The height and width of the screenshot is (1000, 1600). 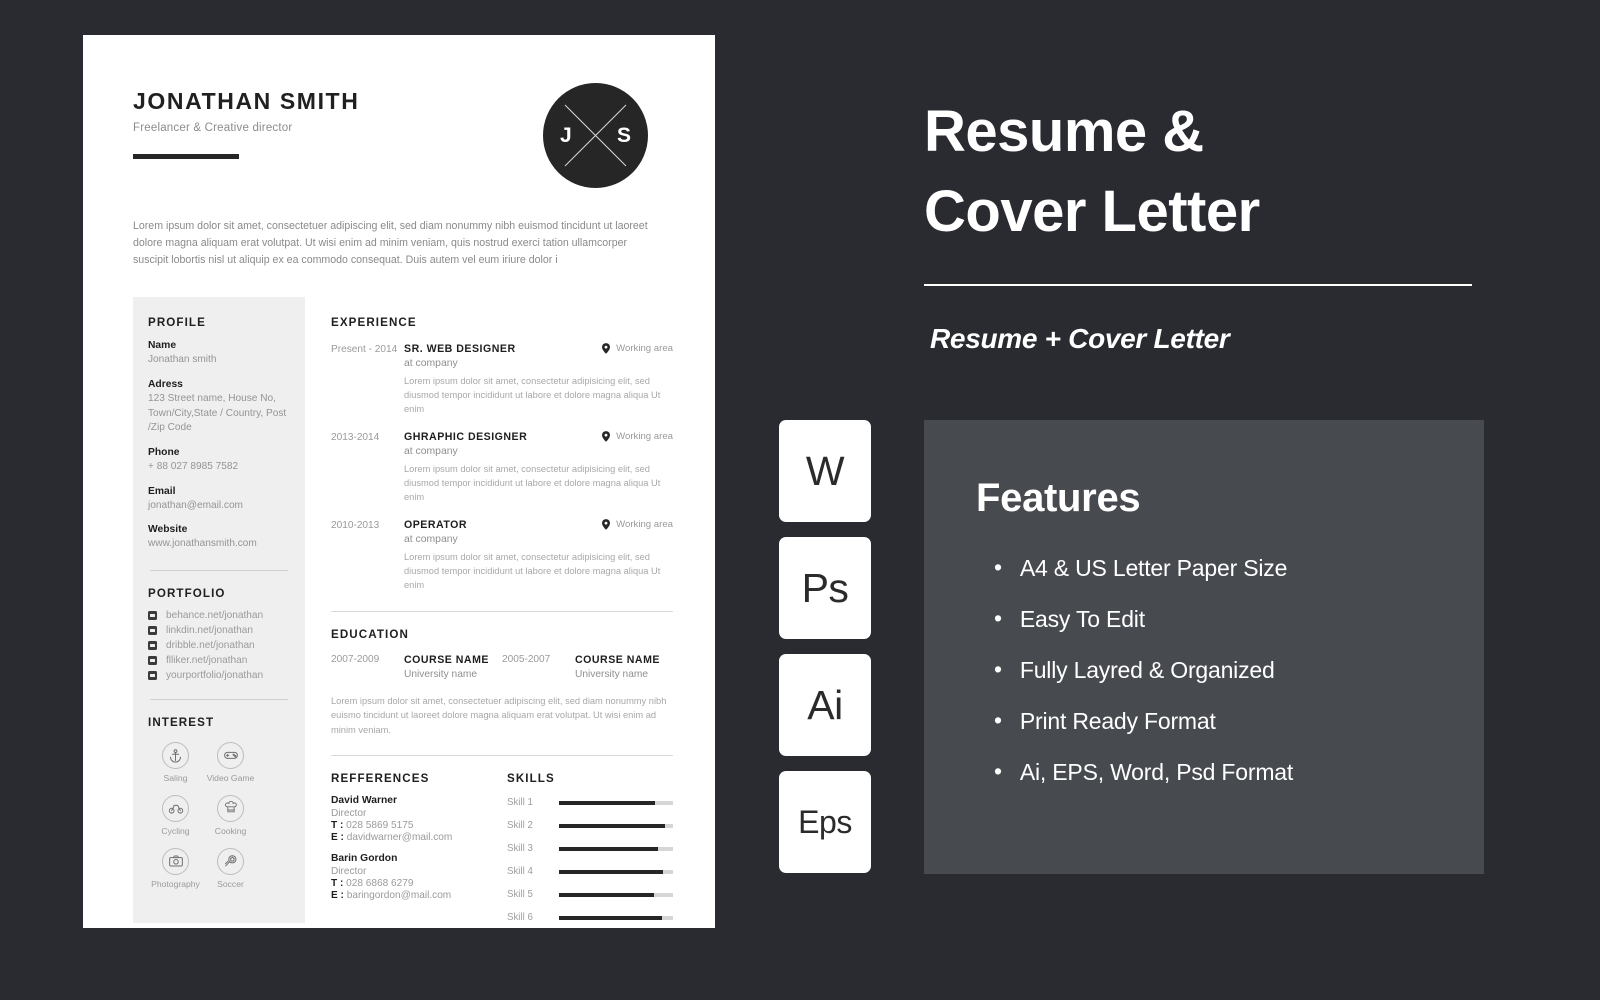 I want to click on list-item: • Fully Layred & Organized, so click(x=1239, y=670).